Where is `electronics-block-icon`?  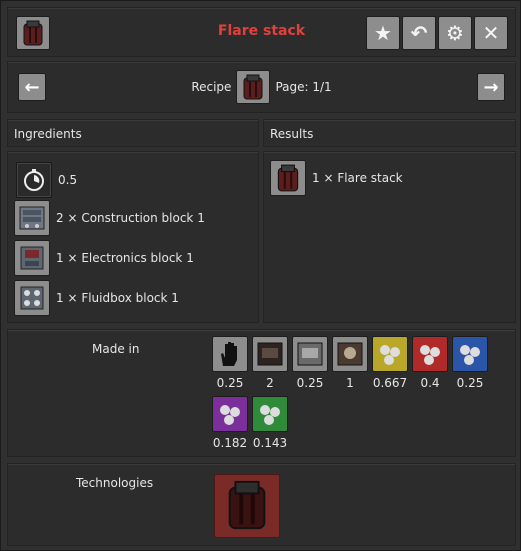 electronics-block-icon is located at coordinates (32, 258).